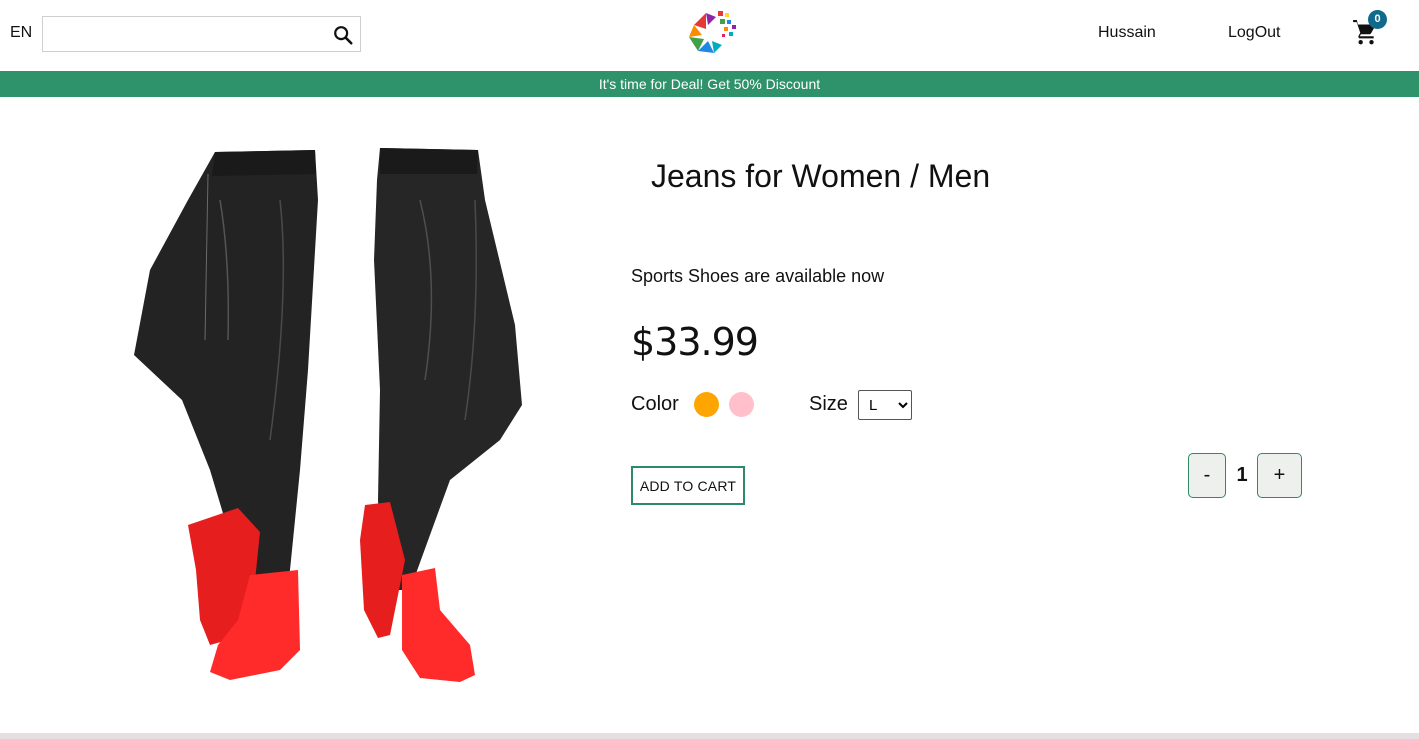  I want to click on product-title: Jeans for Women / Men, so click(821, 176).